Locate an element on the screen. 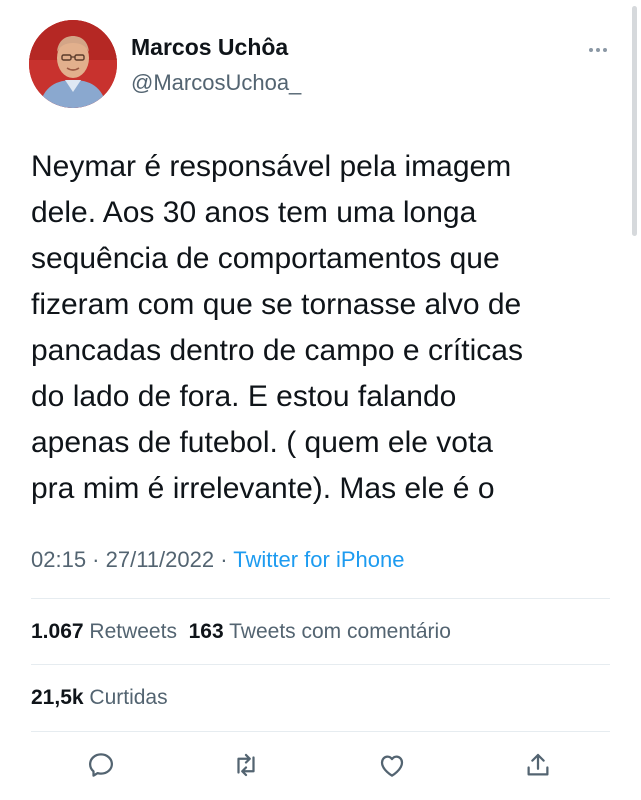 This screenshot has height=800, width=641. author-avatar is located at coordinates (73, 64).